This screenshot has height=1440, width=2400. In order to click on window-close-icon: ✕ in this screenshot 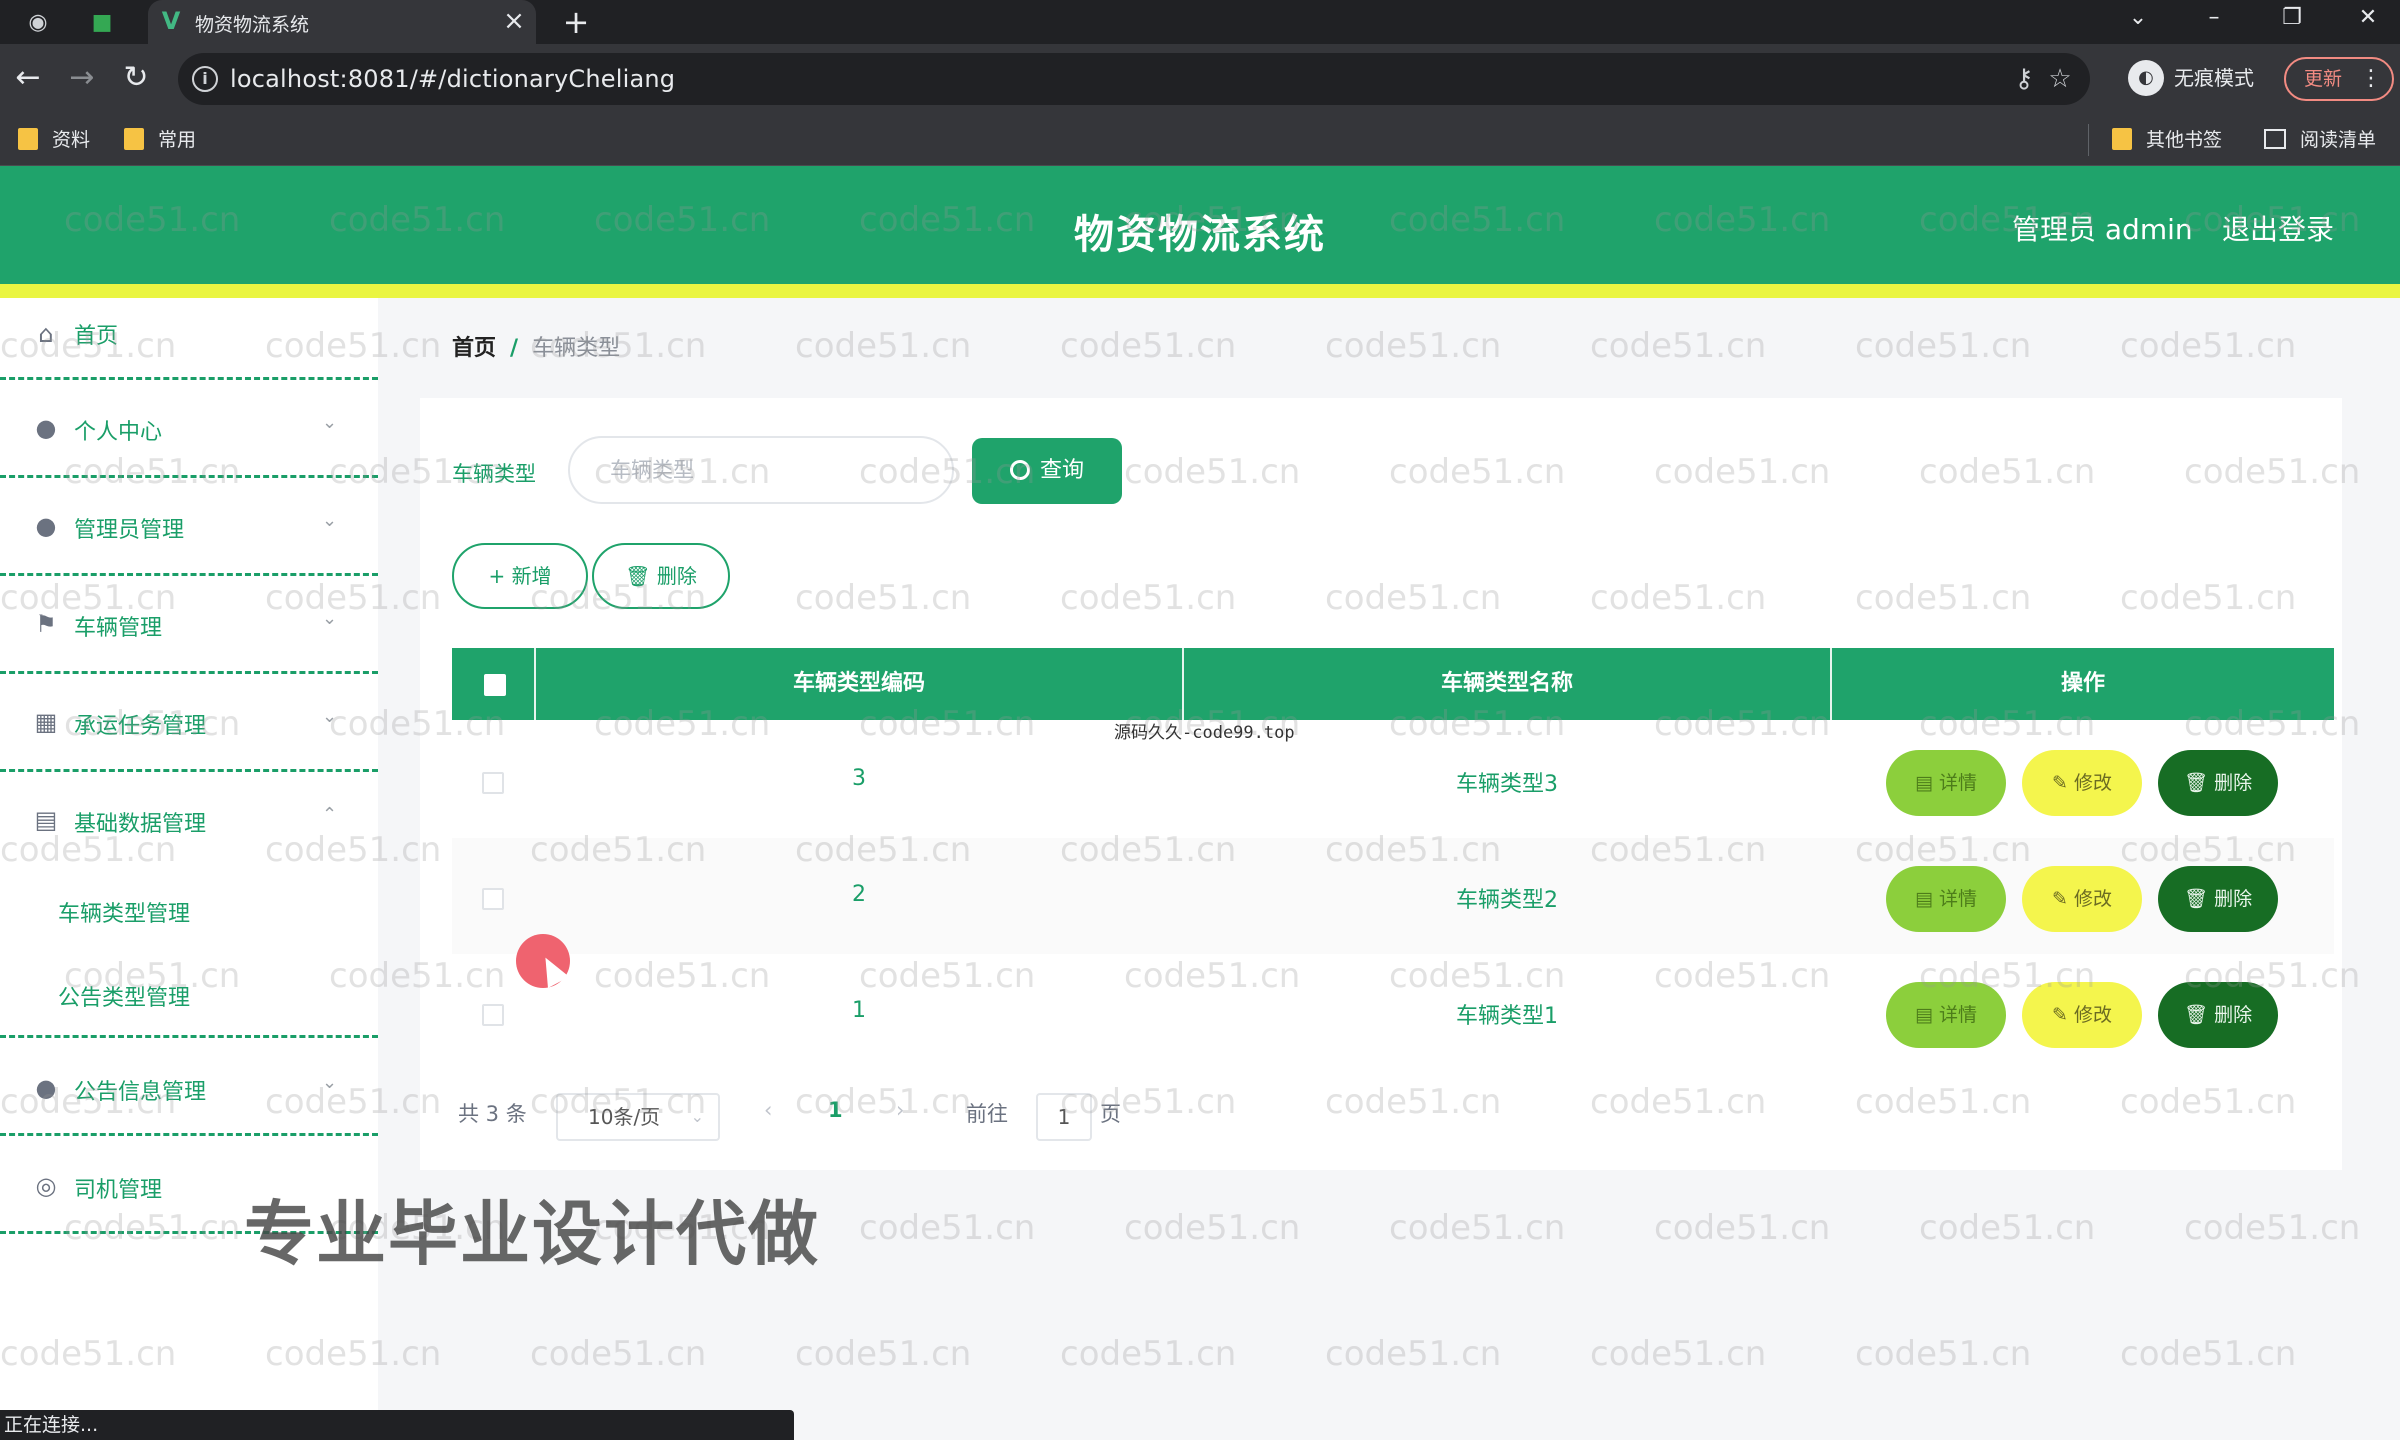, I will do `click(2368, 18)`.